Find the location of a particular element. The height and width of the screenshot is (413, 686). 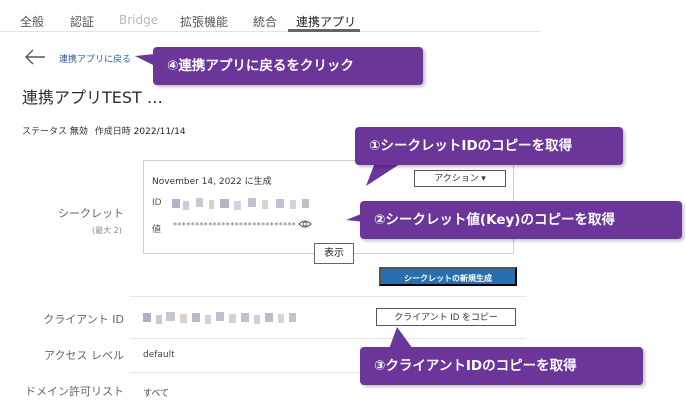

tab-general: 全般 is located at coordinates (32, 21).